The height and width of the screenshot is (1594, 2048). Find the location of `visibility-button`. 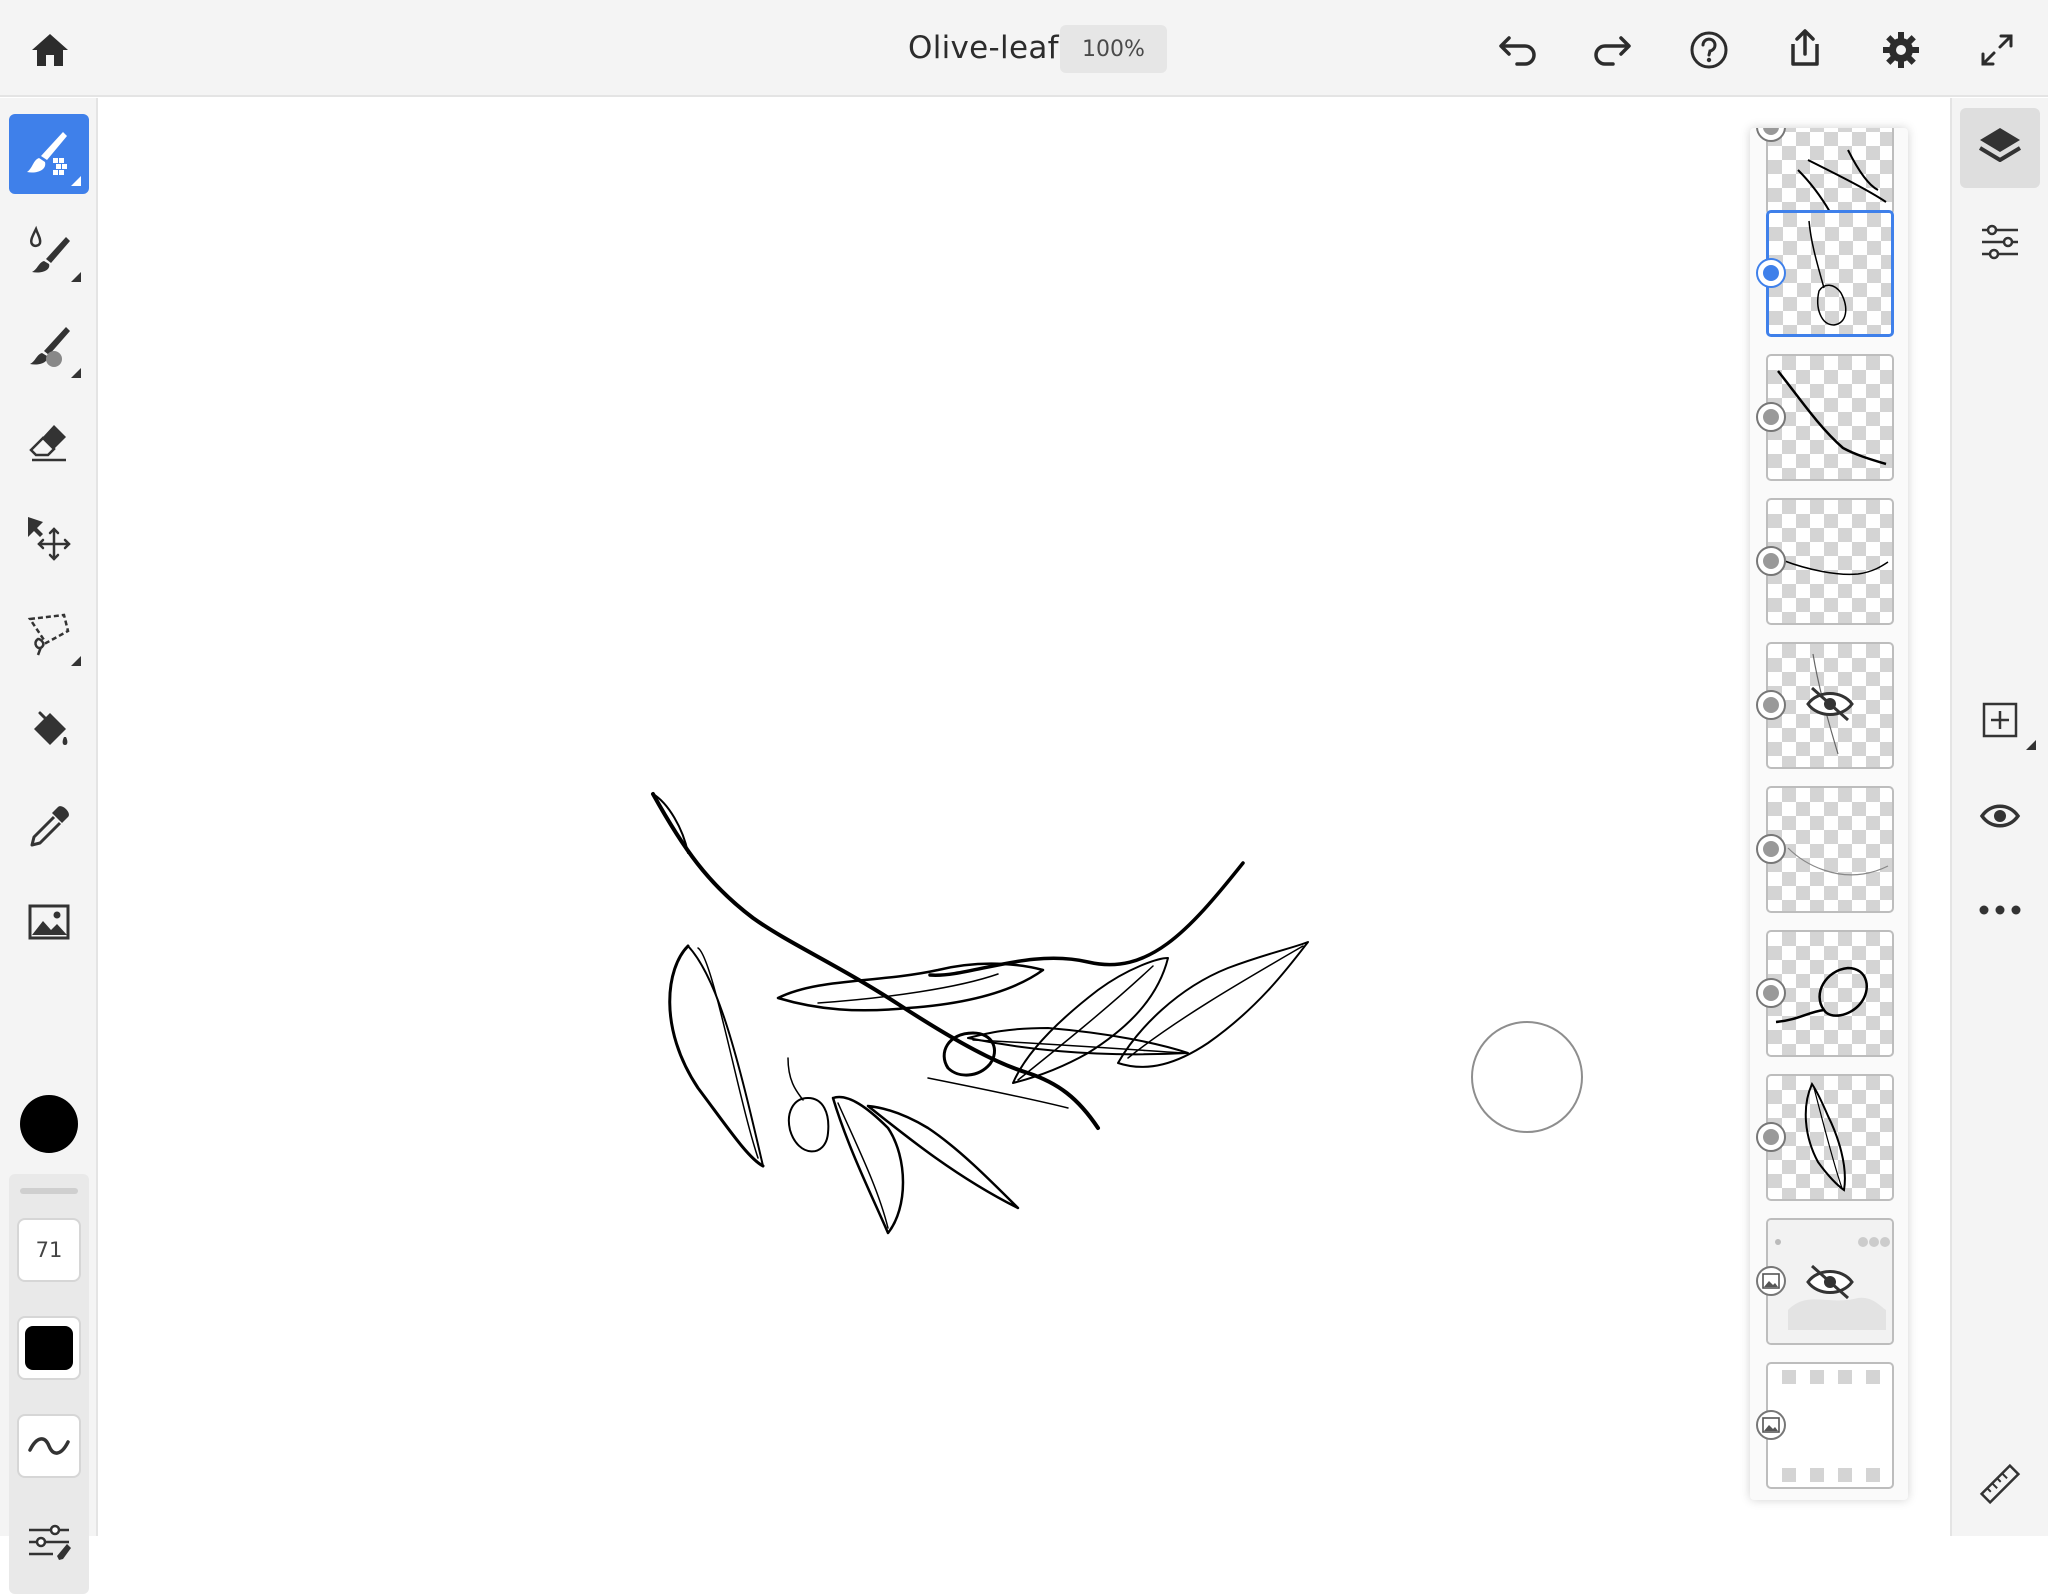

visibility-button is located at coordinates (2000, 816).